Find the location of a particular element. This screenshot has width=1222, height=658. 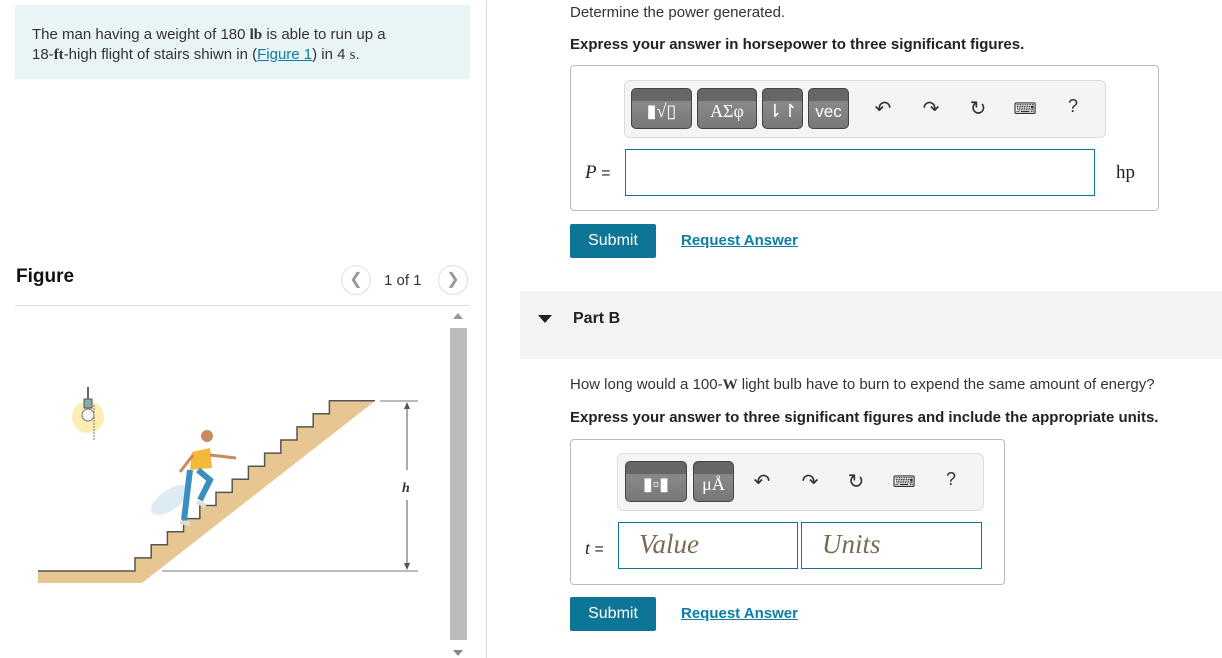

figure-scrollbar is located at coordinates (458, 484).